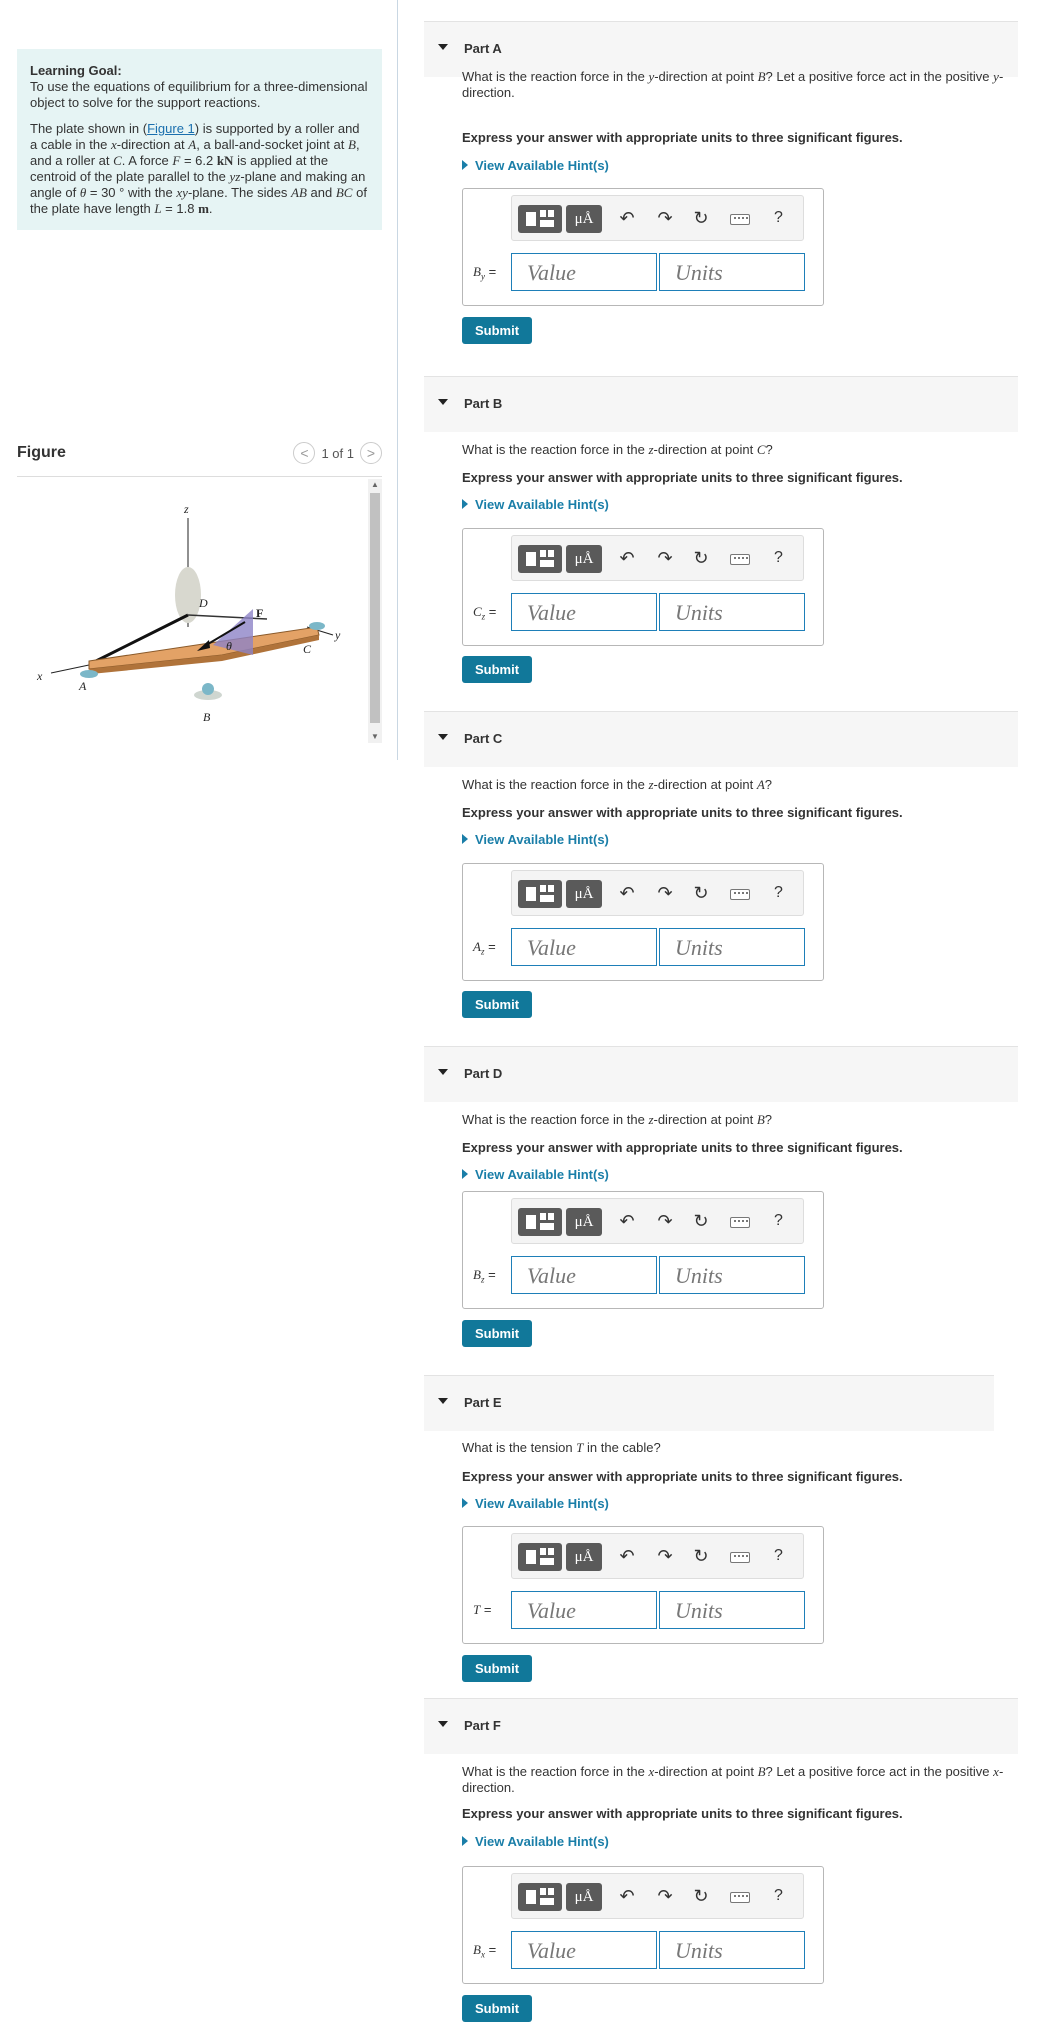  What do you see at coordinates (41, 452) in the screenshot?
I see `figure-title: Figure` at bounding box center [41, 452].